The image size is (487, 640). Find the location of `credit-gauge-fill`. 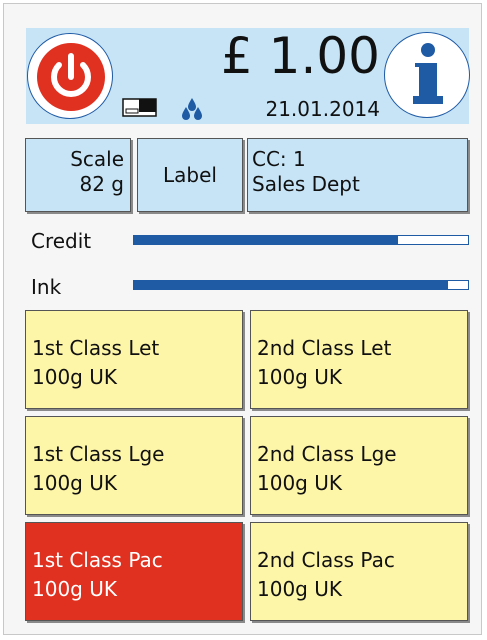

credit-gauge-fill is located at coordinates (266, 240).